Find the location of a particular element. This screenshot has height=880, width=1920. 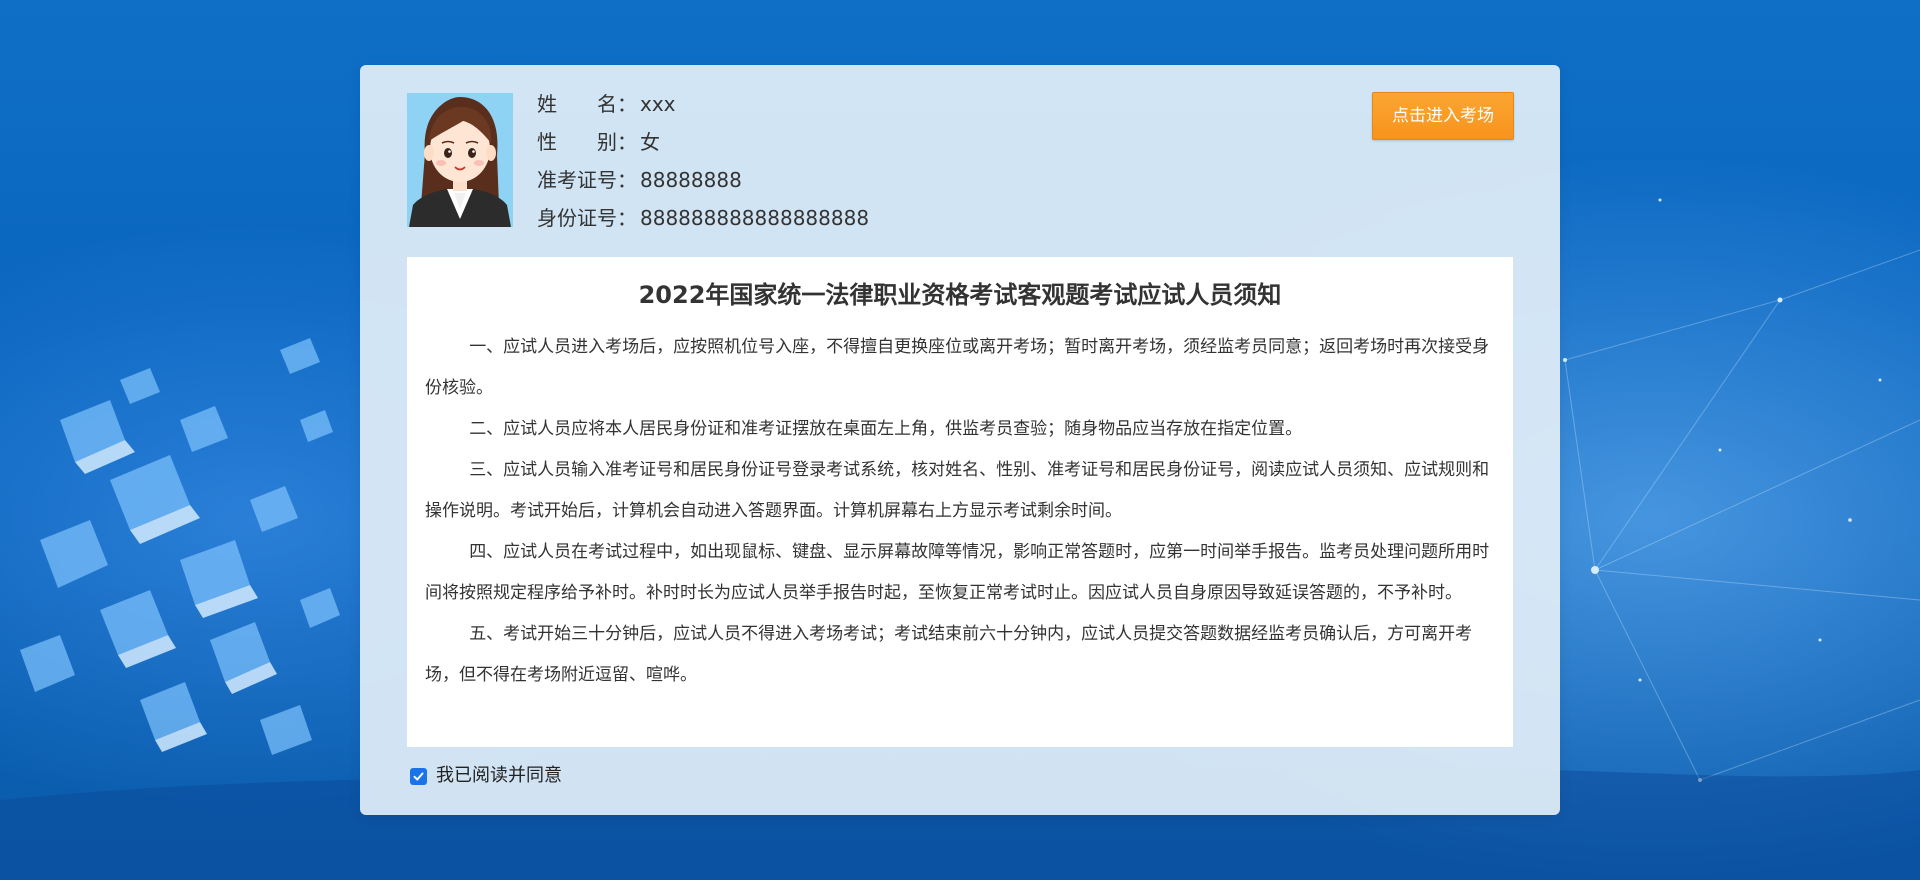

female-avatar-icon is located at coordinates (460, 160).